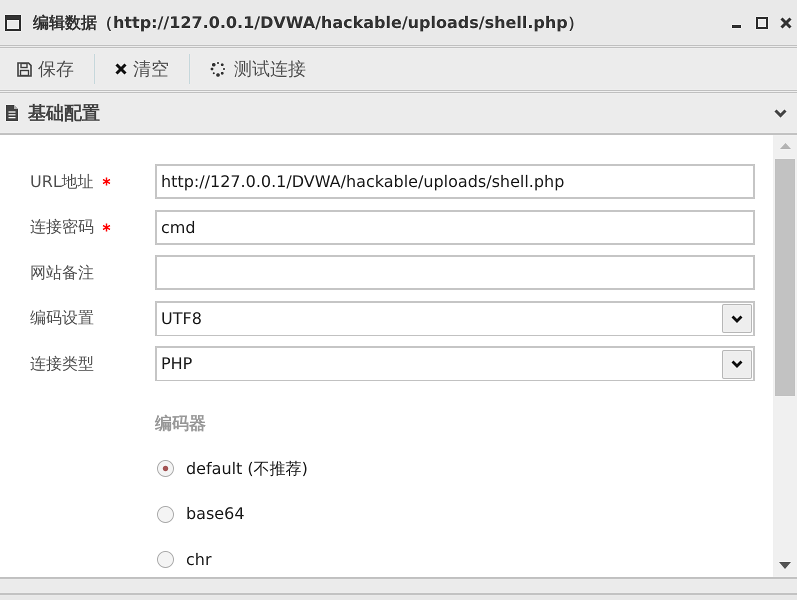 This screenshot has width=797, height=600. I want to click on radio-label: chr, so click(199, 560).